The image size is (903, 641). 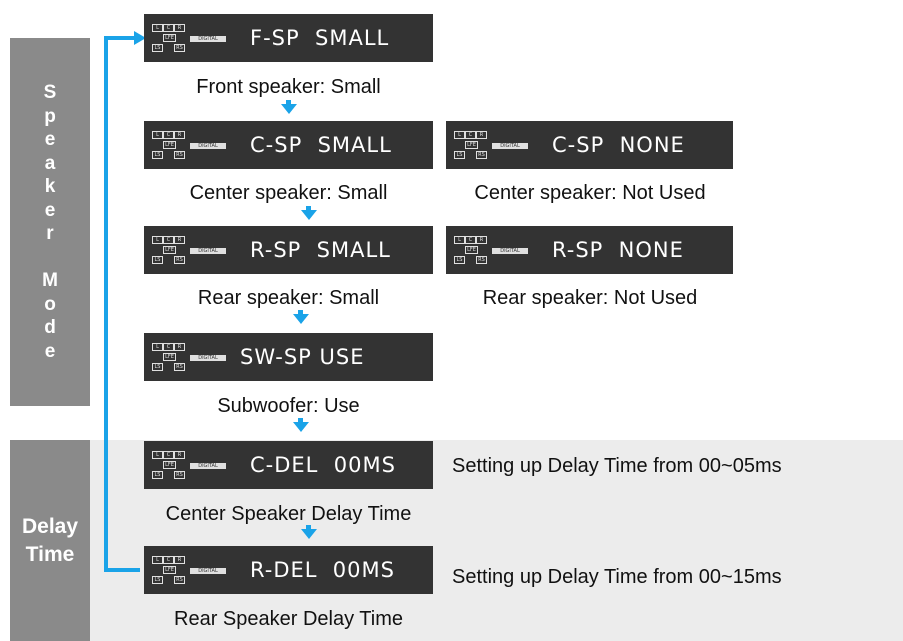 What do you see at coordinates (50, 233) in the screenshot?
I see `mode-letter: r` at bounding box center [50, 233].